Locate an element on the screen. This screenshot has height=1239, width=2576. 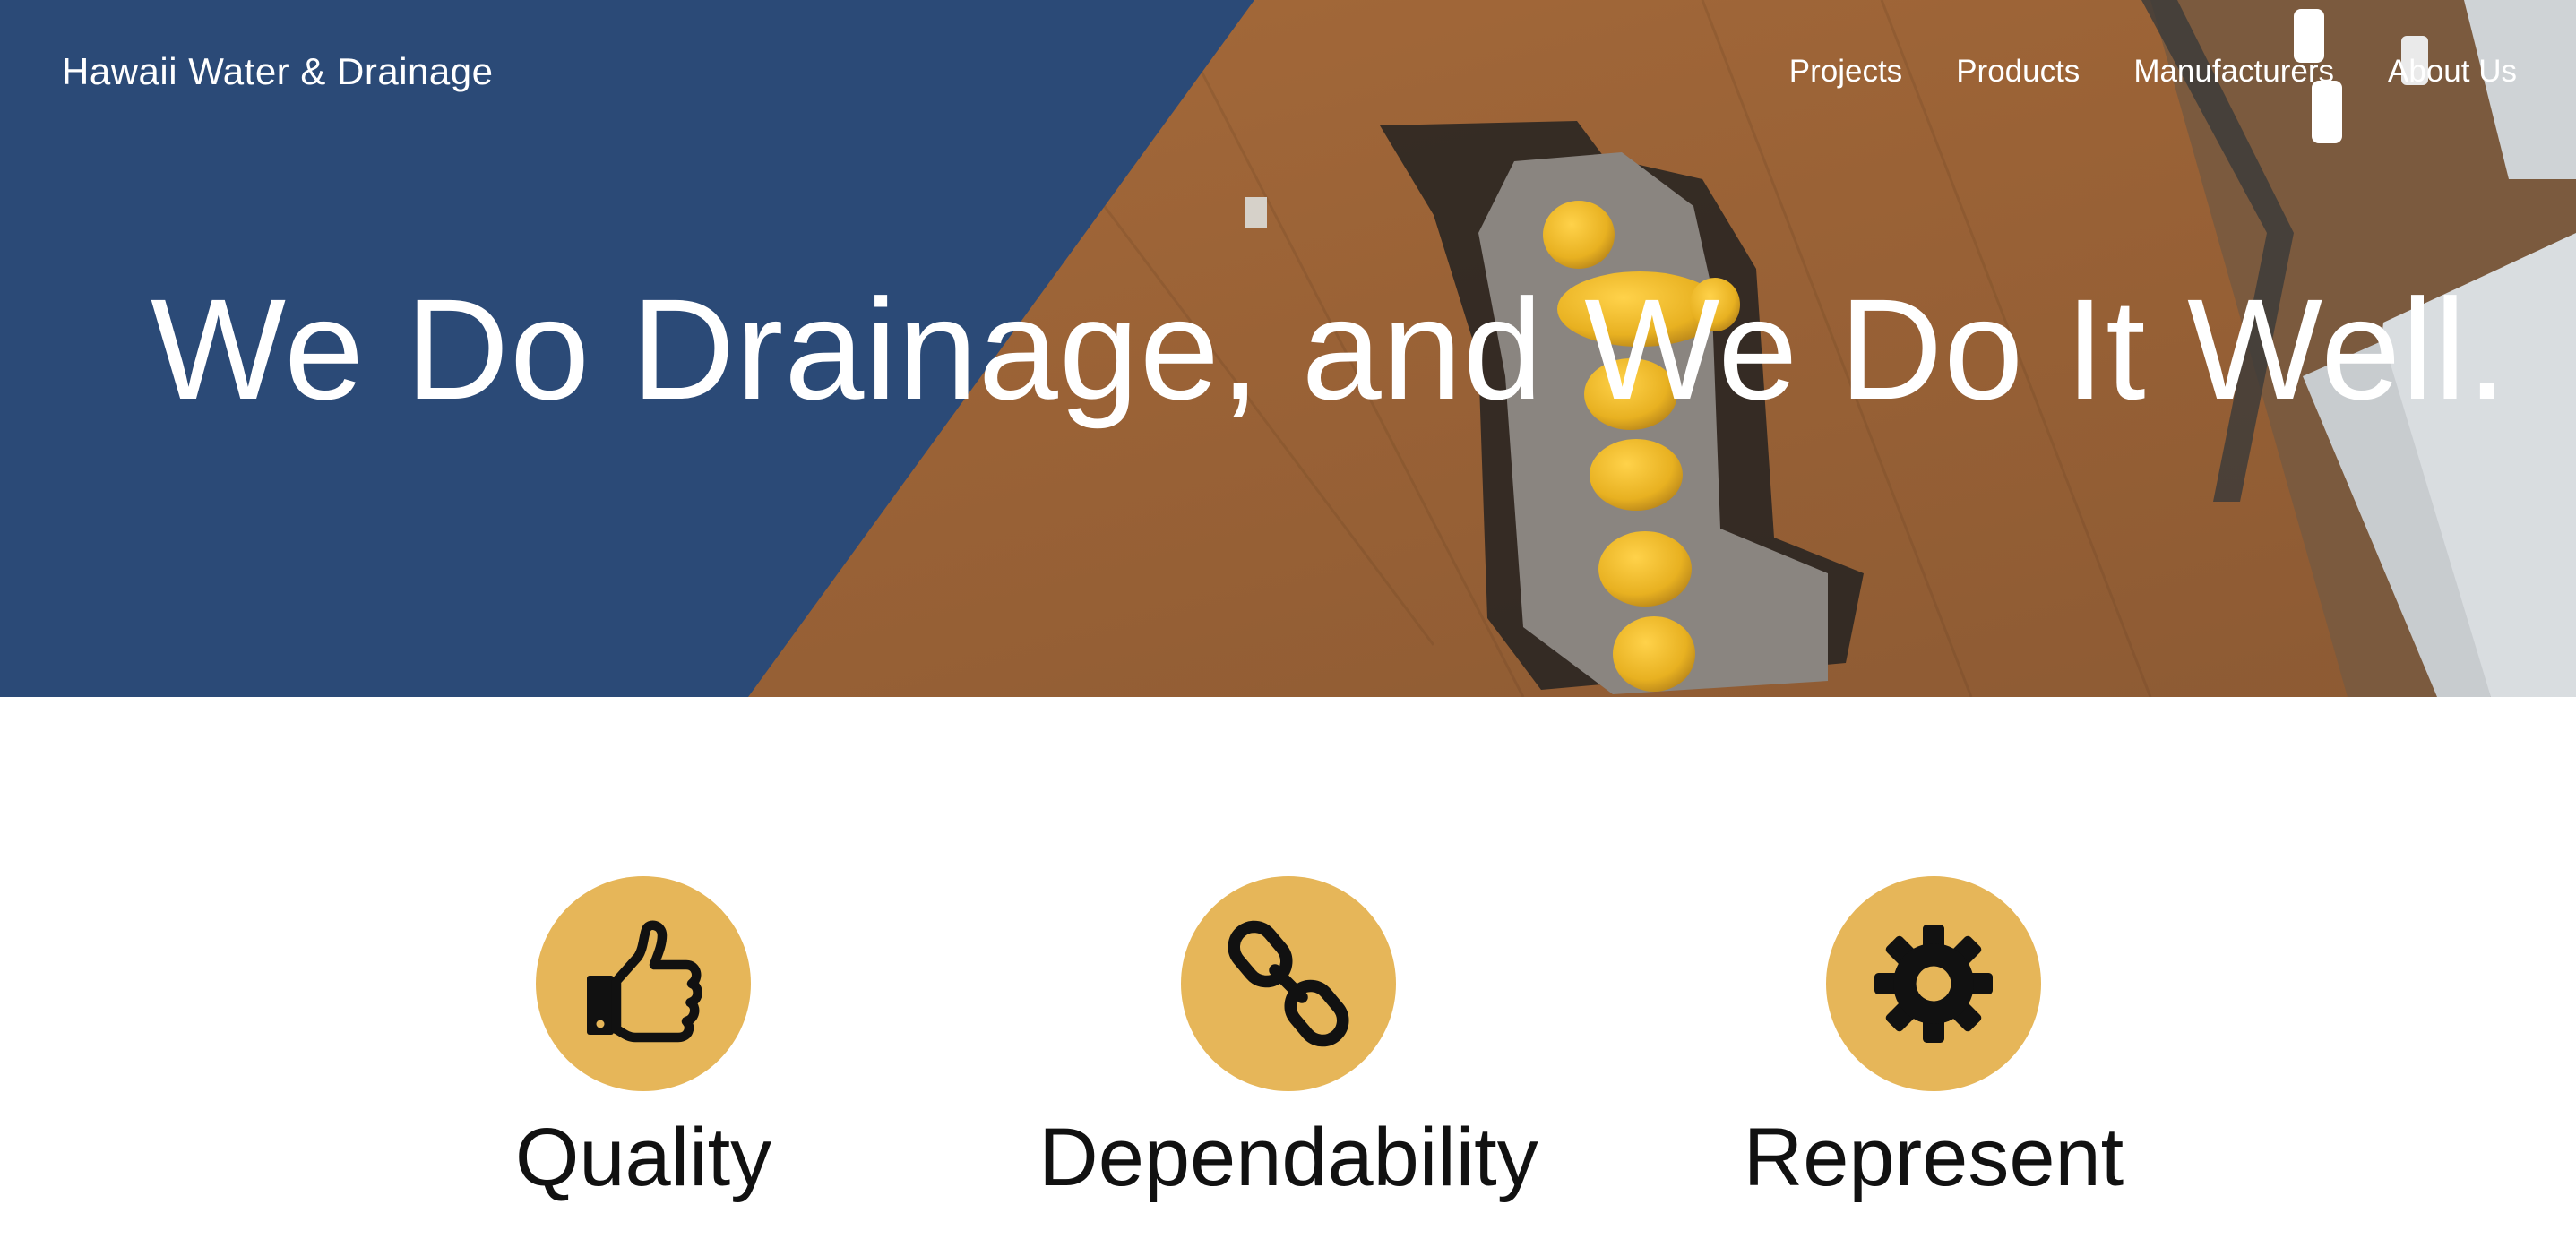
nav-link-products: Products is located at coordinates (2018, 72).